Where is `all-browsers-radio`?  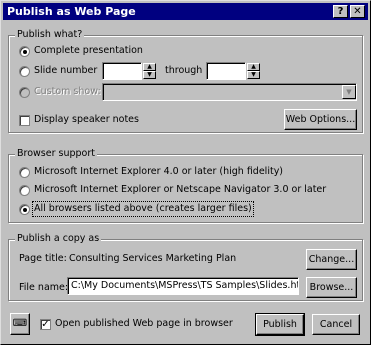
all-browsers-radio is located at coordinates (24, 209).